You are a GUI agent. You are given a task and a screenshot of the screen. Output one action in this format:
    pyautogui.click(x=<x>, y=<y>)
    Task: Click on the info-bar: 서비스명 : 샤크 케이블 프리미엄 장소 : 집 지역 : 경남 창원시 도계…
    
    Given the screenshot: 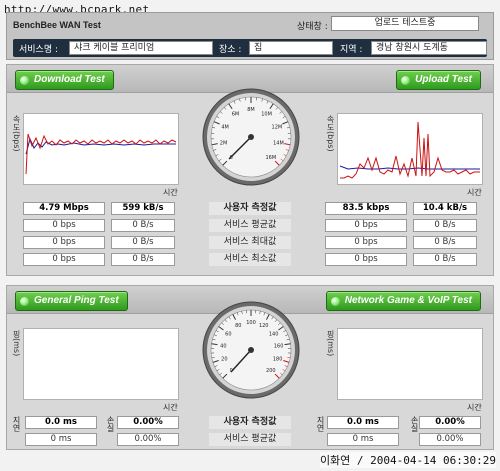 What is the action you would take?
    pyautogui.click(x=250, y=48)
    